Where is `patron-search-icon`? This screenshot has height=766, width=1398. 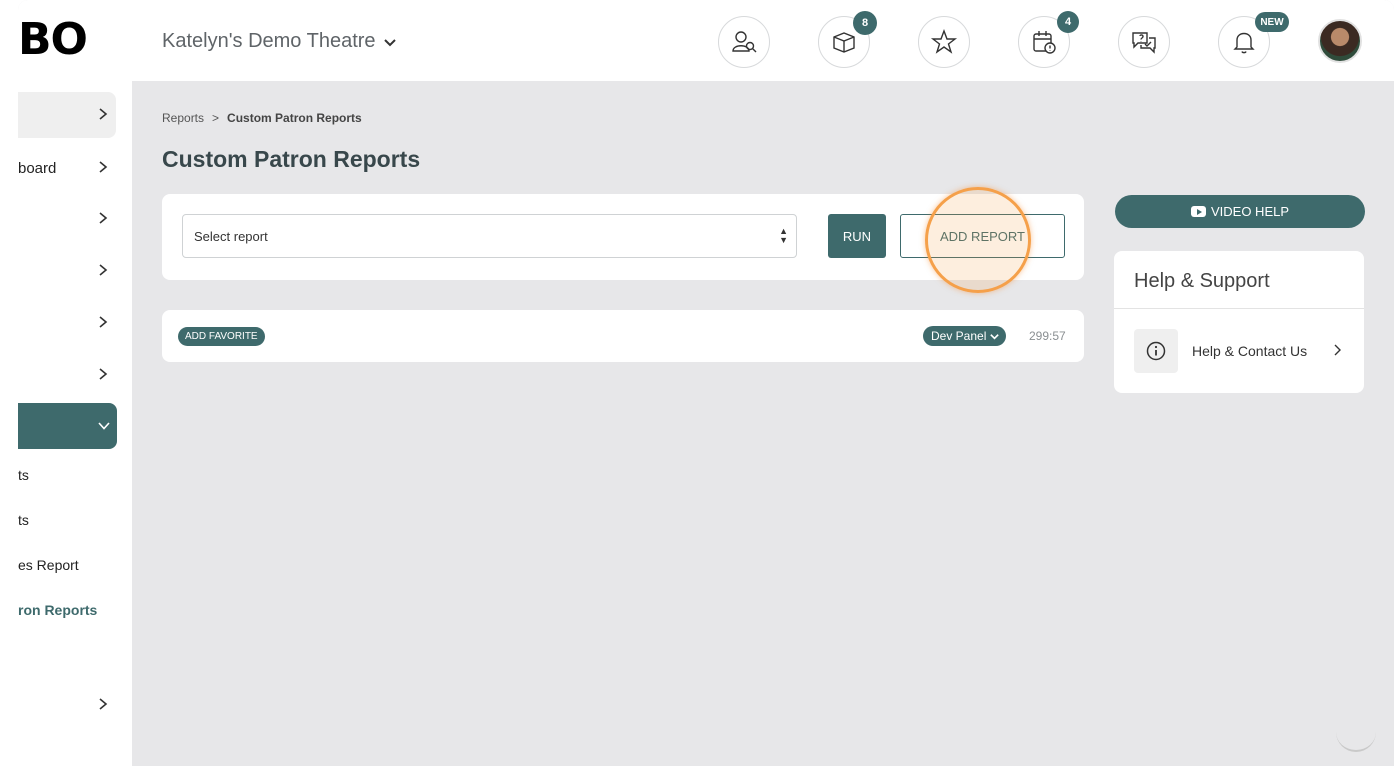 patron-search-icon is located at coordinates (744, 42).